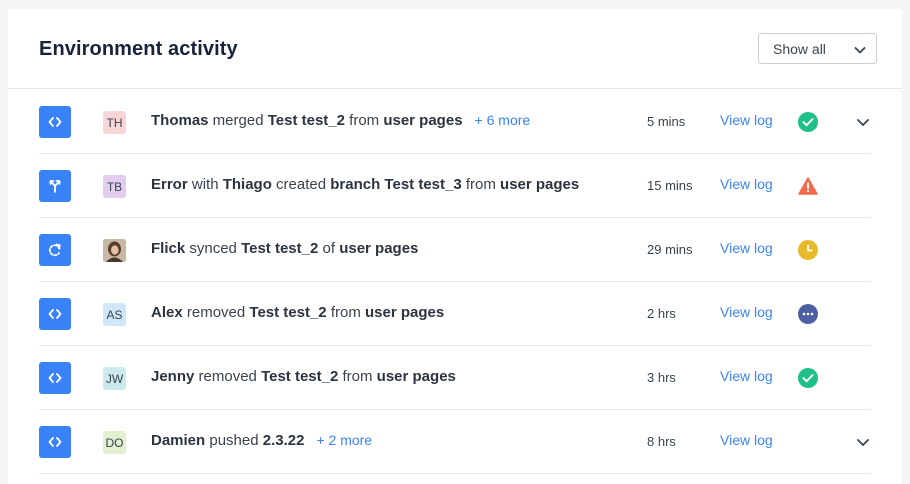 The height and width of the screenshot is (484, 910). What do you see at coordinates (503, 120) in the screenshot?
I see `more-link: + 6 more` at bounding box center [503, 120].